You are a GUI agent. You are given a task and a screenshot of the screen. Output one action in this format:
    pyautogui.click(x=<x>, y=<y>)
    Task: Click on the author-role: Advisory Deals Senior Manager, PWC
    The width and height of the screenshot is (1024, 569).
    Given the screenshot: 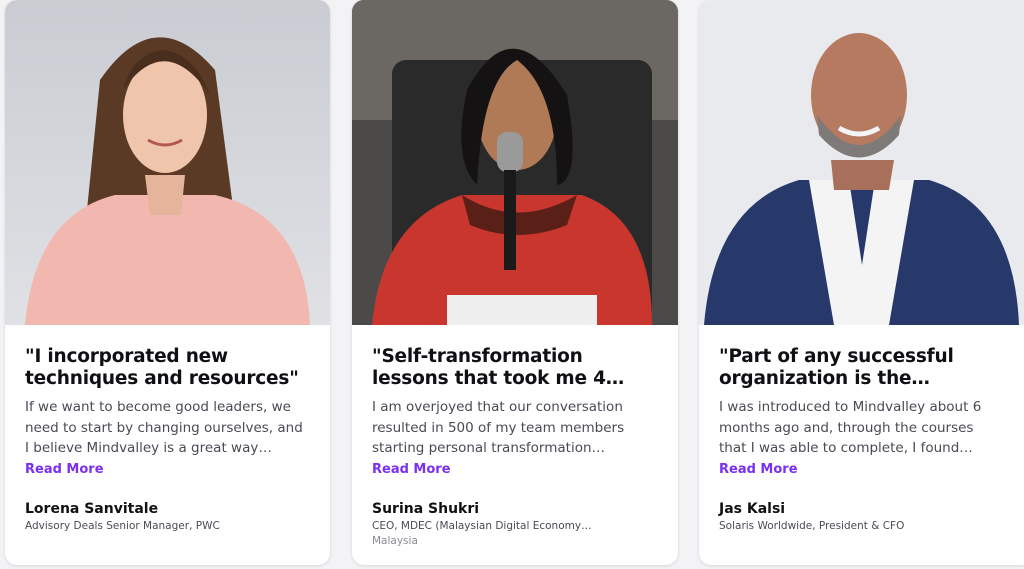 What is the action you would take?
    pyautogui.click(x=122, y=526)
    